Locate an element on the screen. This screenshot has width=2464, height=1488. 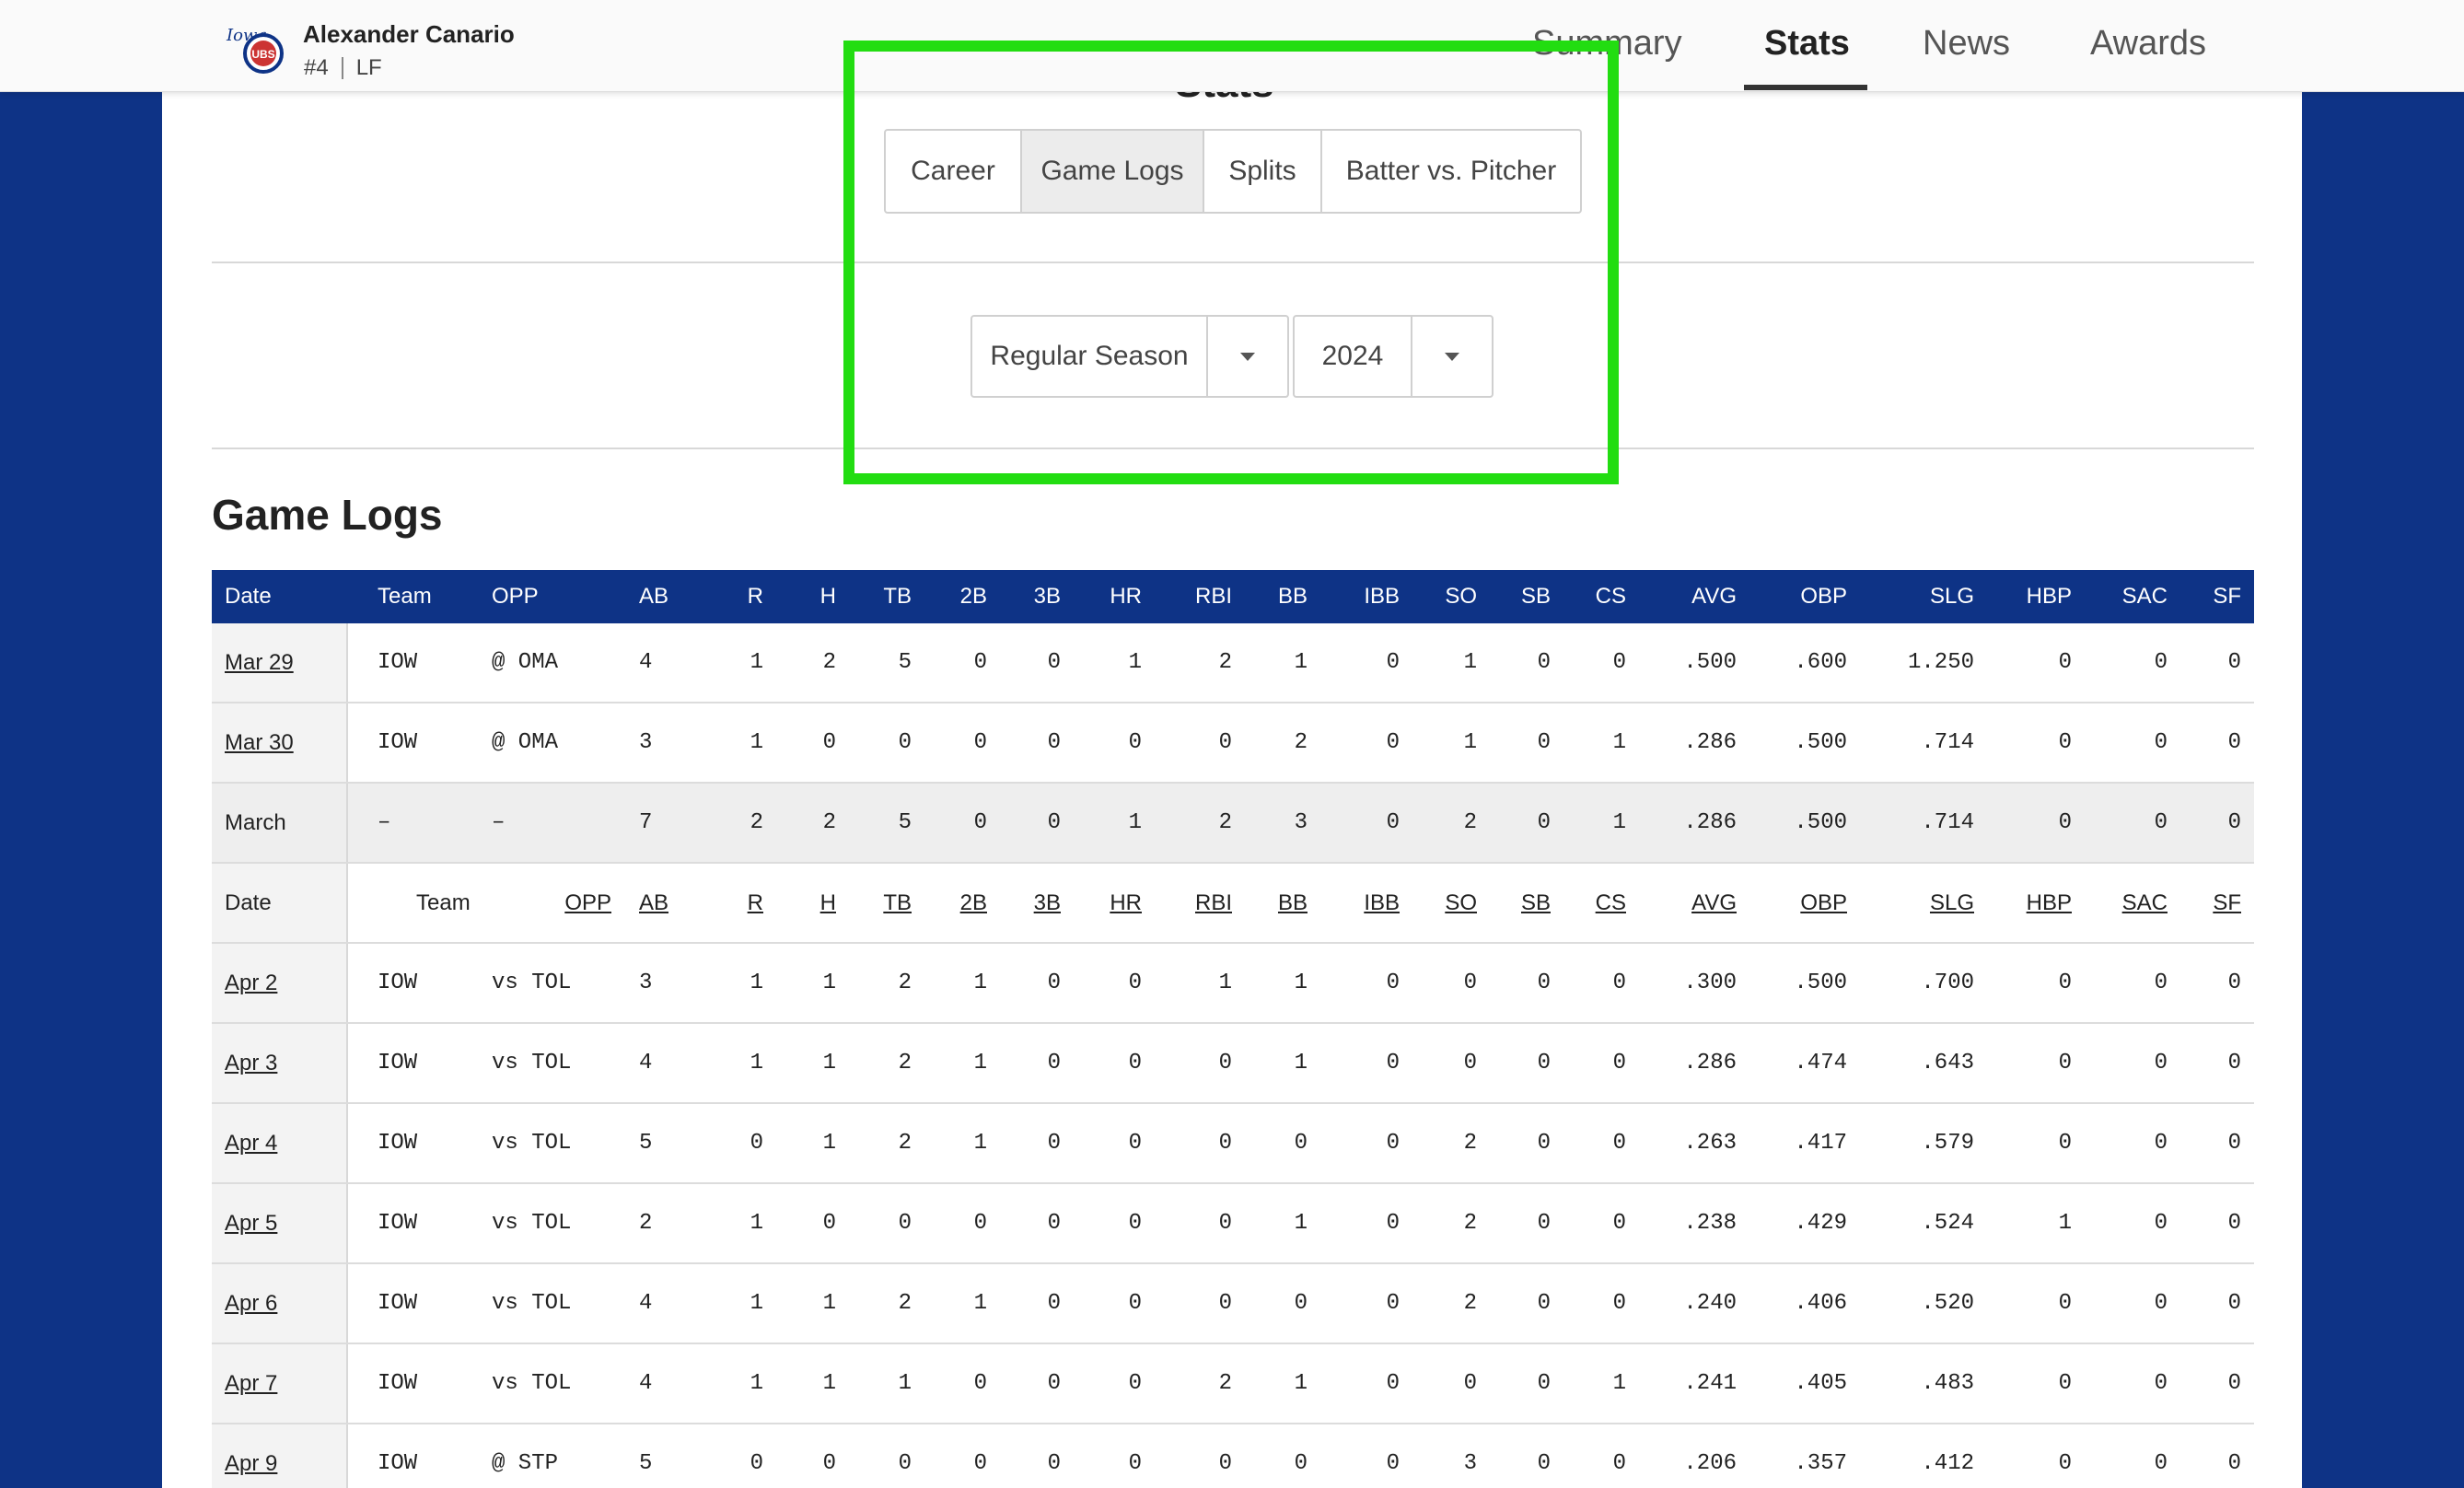
cell-cs: 1 is located at coordinates (1619, 822).